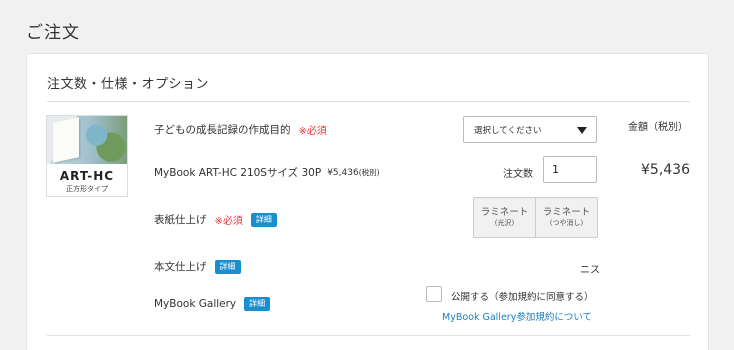 This screenshot has height=350, width=734. What do you see at coordinates (53, 33) in the screenshot?
I see `page-title: ご注文` at bounding box center [53, 33].